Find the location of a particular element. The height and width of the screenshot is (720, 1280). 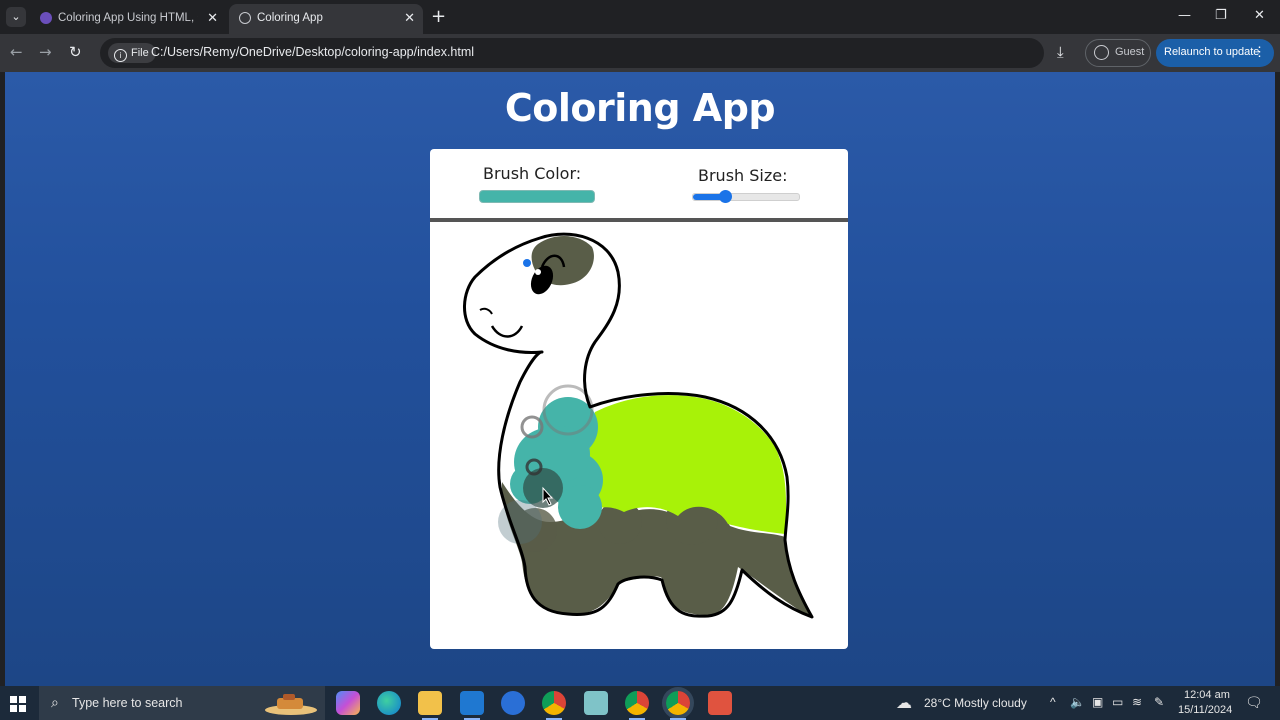

forward-icon: → is located at coordinates (45, 52).